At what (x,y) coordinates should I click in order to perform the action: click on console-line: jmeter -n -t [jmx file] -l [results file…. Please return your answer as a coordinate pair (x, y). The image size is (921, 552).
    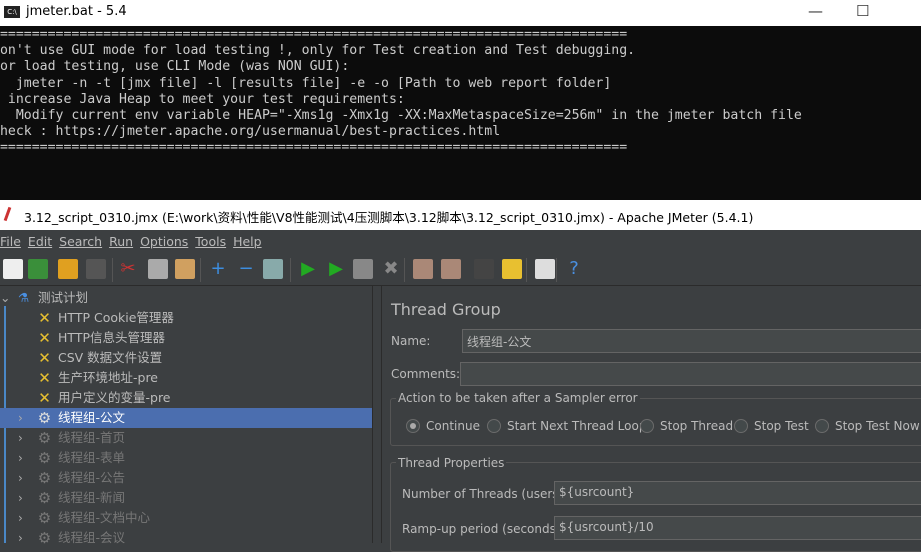
    Looking at the image, I should click on (306, 83).